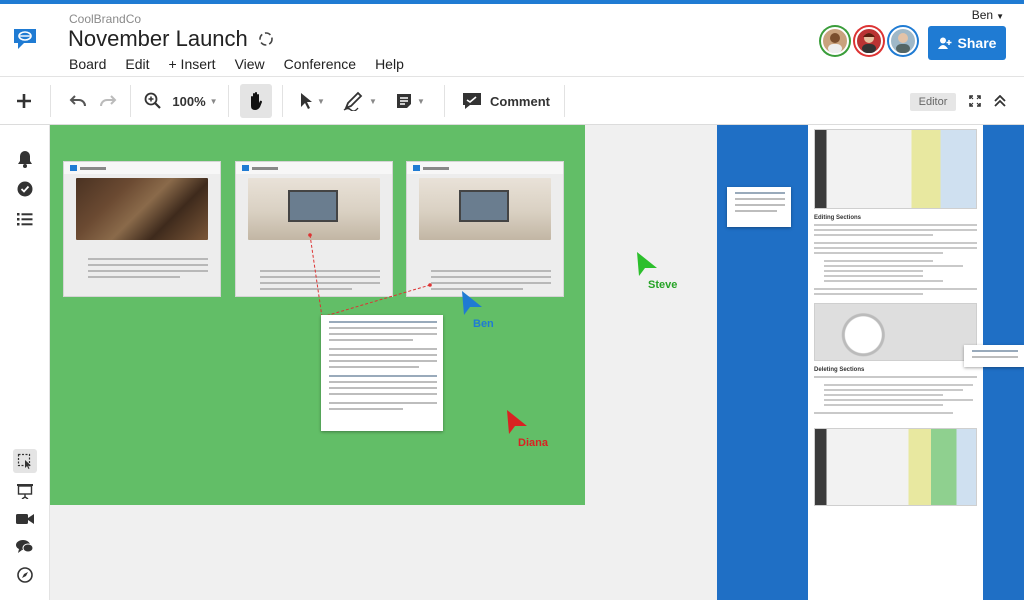  I want to click on expand-icon, so click(975, 101).